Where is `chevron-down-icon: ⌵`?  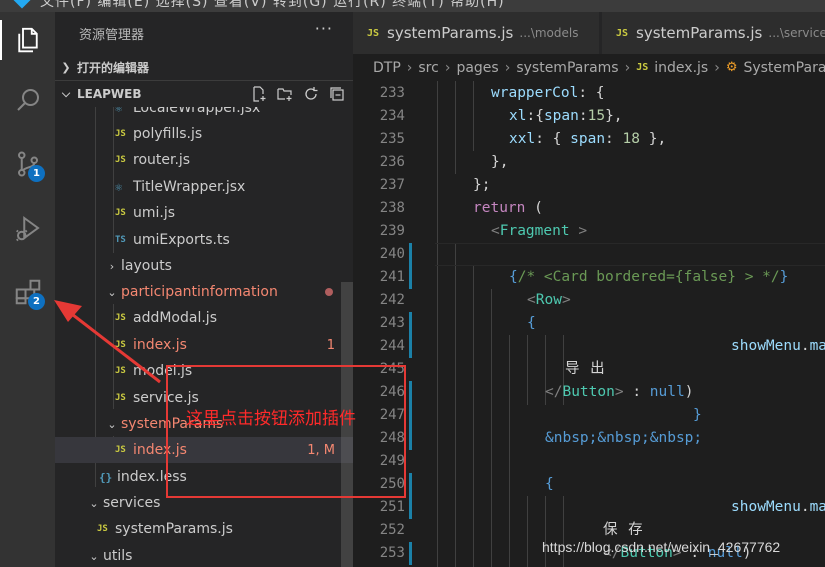
chevron-down-icon: ⌵ is located at coordinates (66, 93).